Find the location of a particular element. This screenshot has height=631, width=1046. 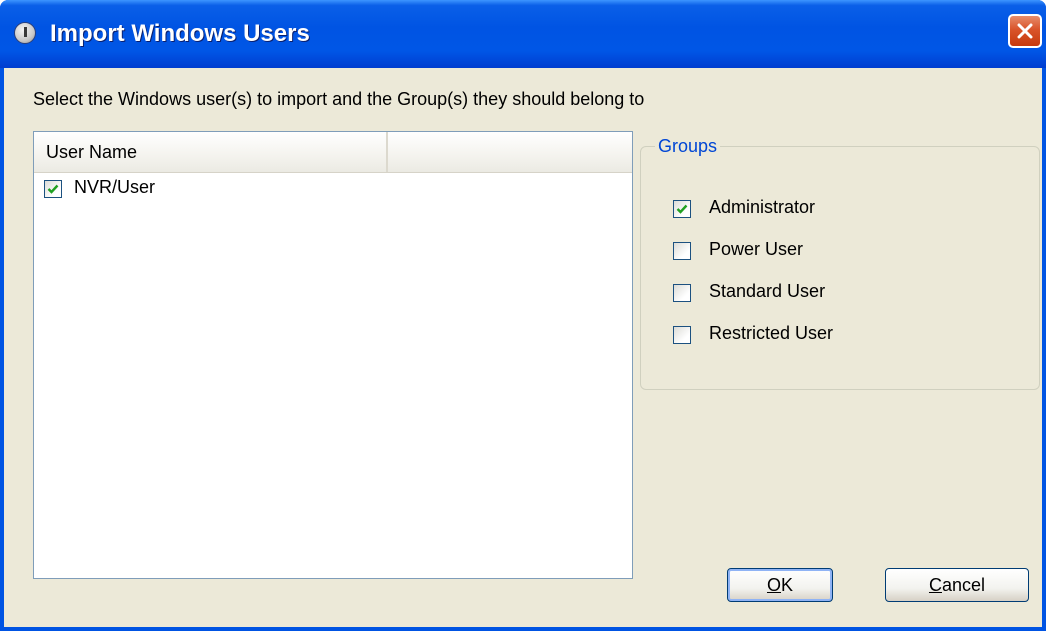

user-checkbox is located at coordinates (53, 189).